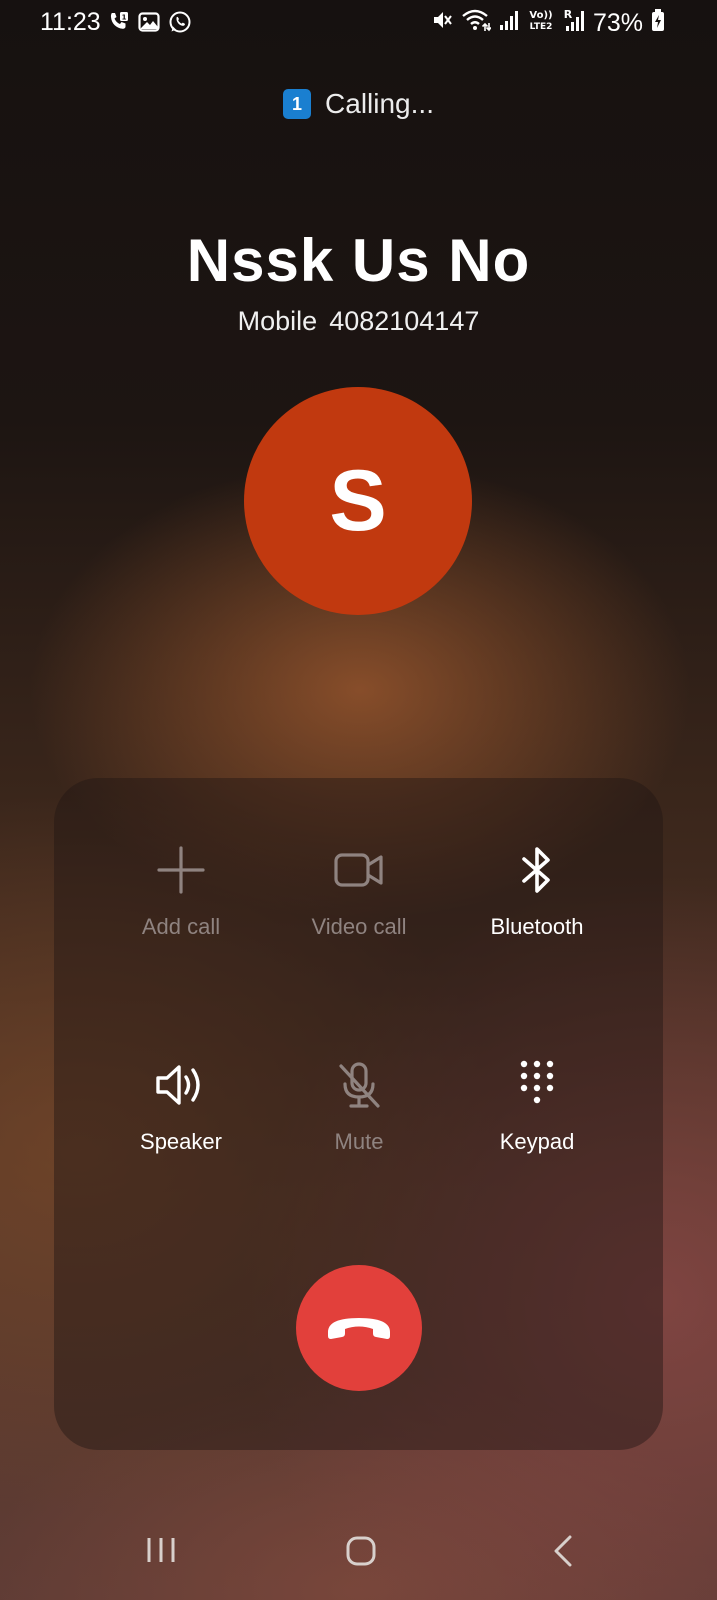 This screenshot has width=717, height=1600. I want to click on gallery-icon, so click(149, 24).